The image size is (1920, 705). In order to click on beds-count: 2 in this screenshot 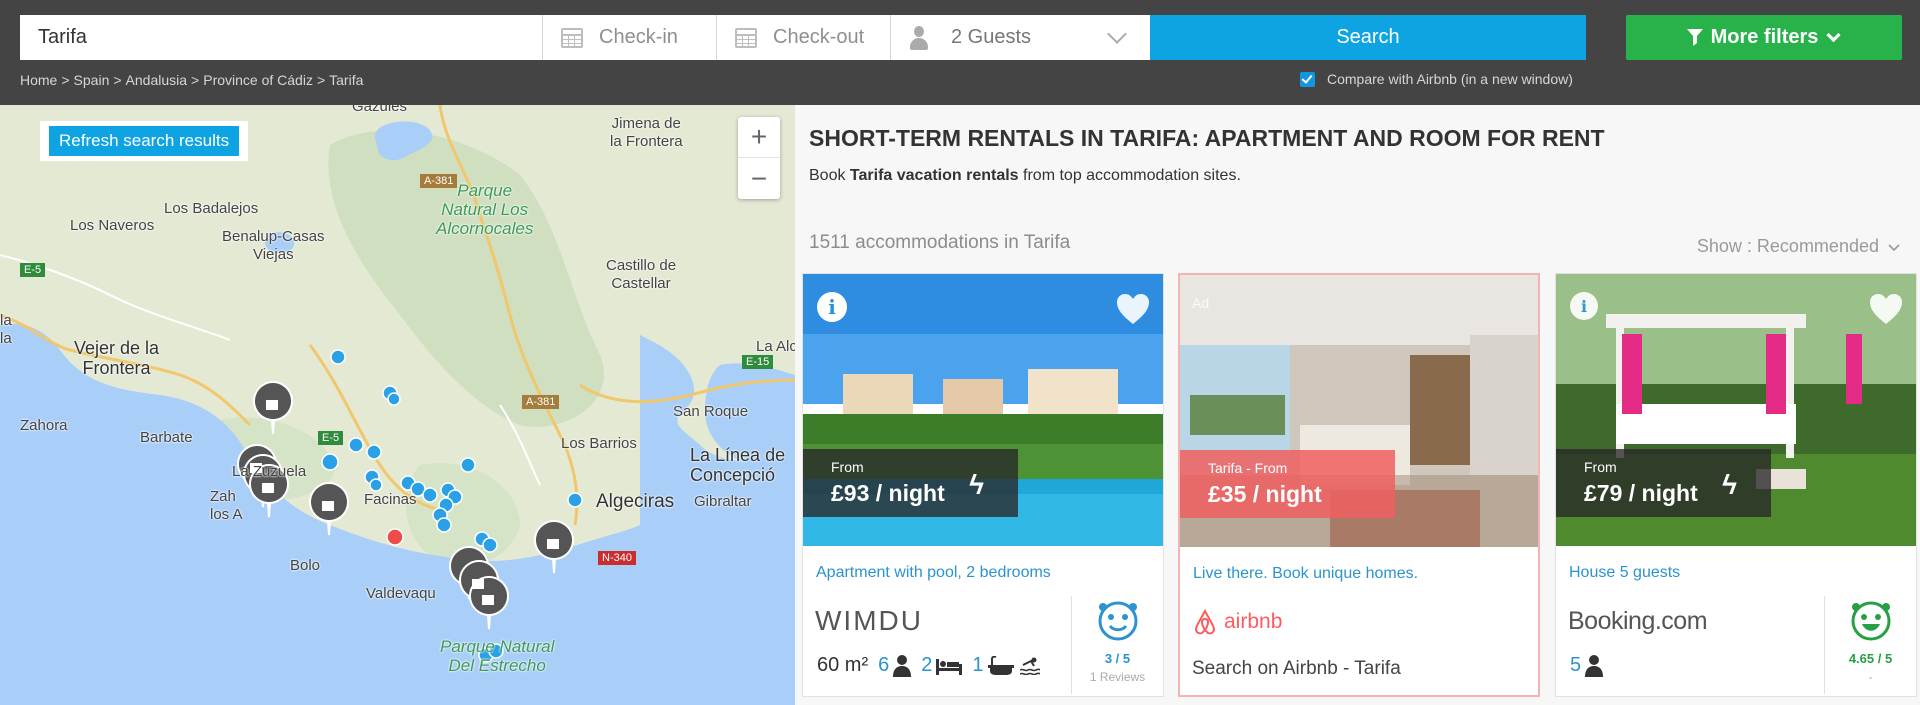, I will do `click(927, 665)`.